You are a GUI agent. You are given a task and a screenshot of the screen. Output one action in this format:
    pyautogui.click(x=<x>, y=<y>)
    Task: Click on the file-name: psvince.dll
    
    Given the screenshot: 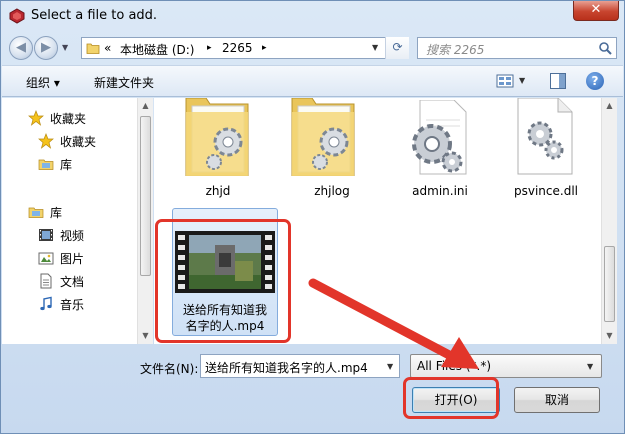 What is the action you would take?
    pyautogui.click(x=546, y=191)
    